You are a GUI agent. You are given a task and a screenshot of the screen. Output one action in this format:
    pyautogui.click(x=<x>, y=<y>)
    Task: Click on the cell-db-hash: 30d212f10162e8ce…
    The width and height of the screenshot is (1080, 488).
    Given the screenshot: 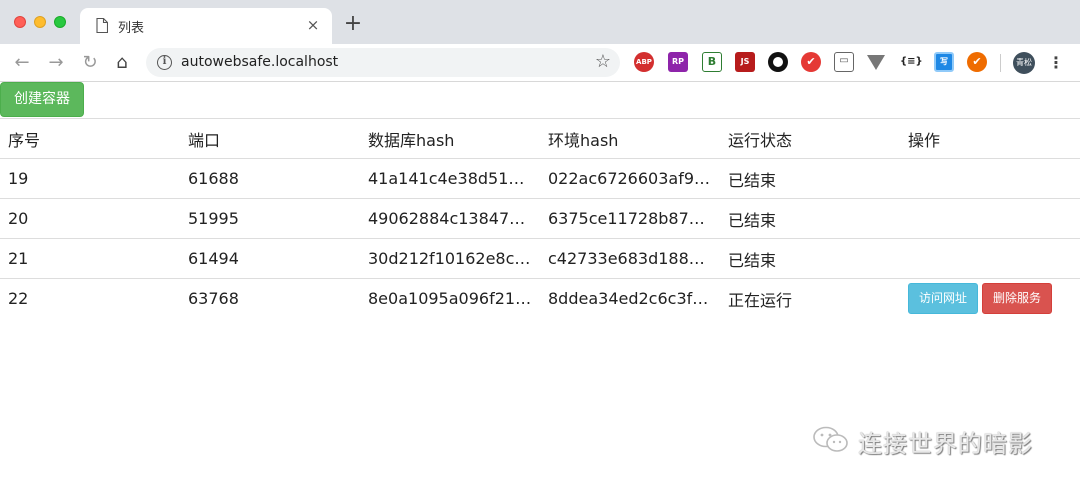 What is the action you would take?
    pyautogui.click(x=450, y=258)
    